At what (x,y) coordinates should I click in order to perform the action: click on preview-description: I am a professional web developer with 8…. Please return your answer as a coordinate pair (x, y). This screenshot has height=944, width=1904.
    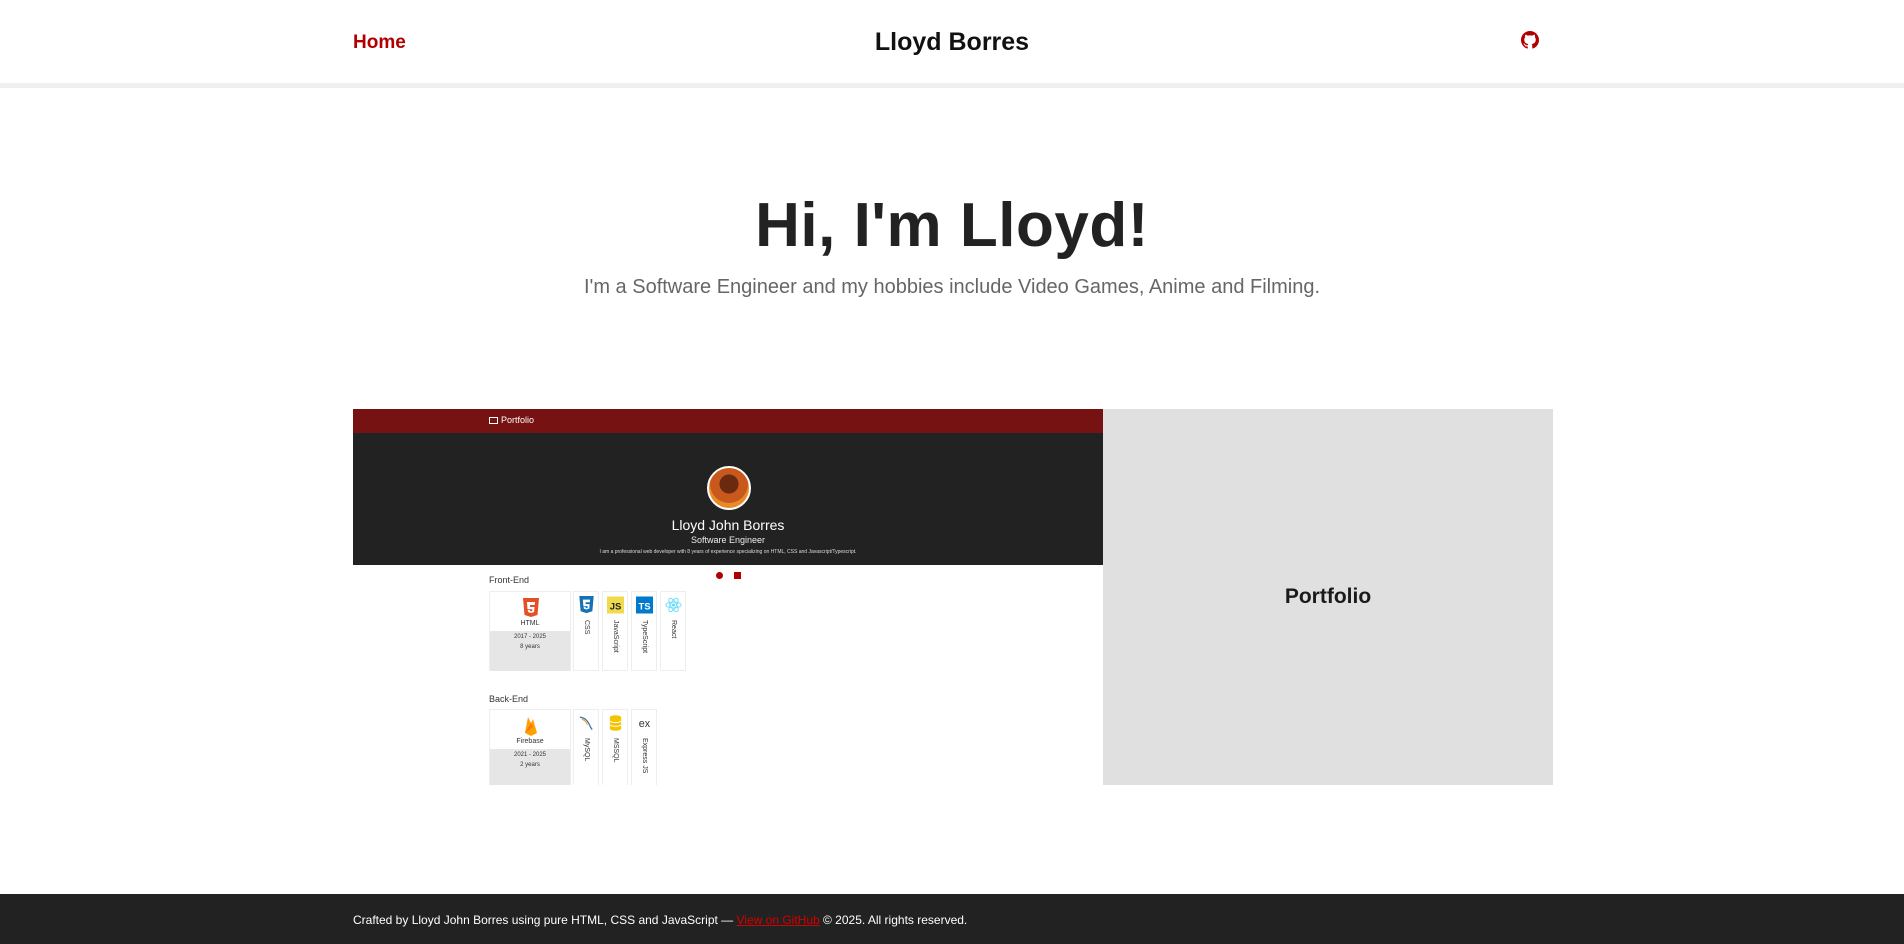
    Looking at the image, I should click on (728, 552).